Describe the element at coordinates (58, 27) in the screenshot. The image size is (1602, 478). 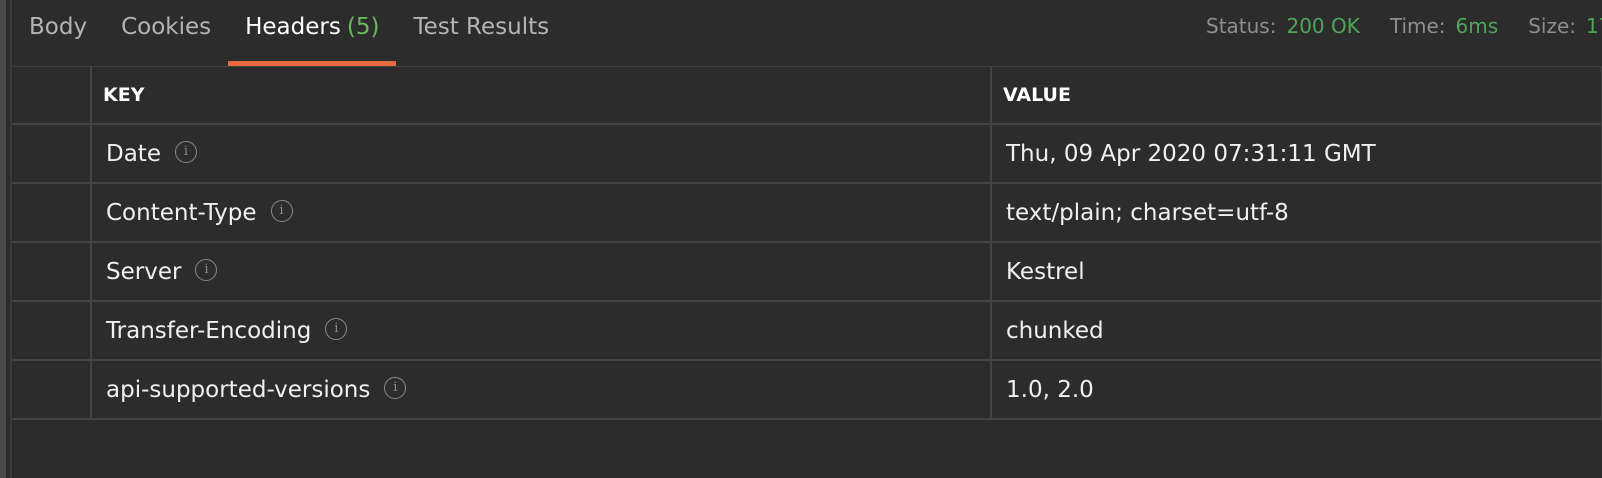
I see `tab-body-label: Body` at that location.